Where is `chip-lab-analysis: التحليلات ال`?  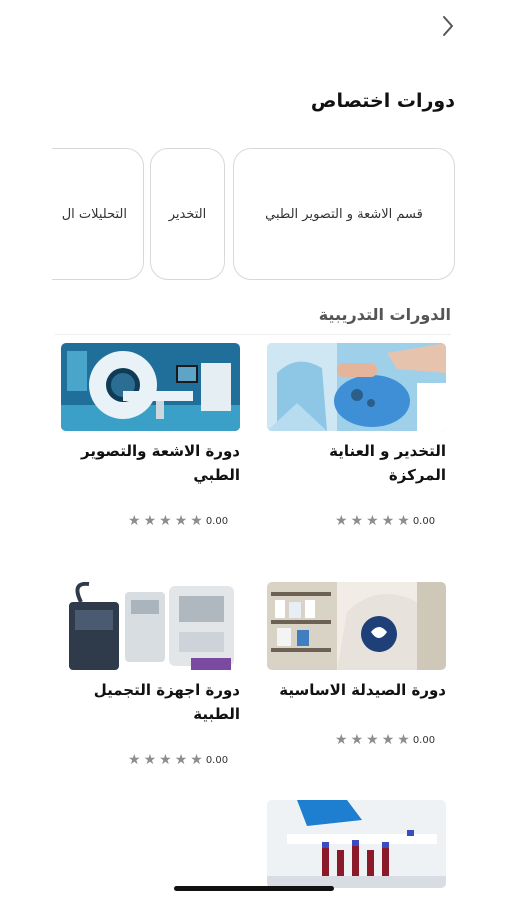
chip-lab-analysis: التحليلات ال is located at coordinates (98, 214).